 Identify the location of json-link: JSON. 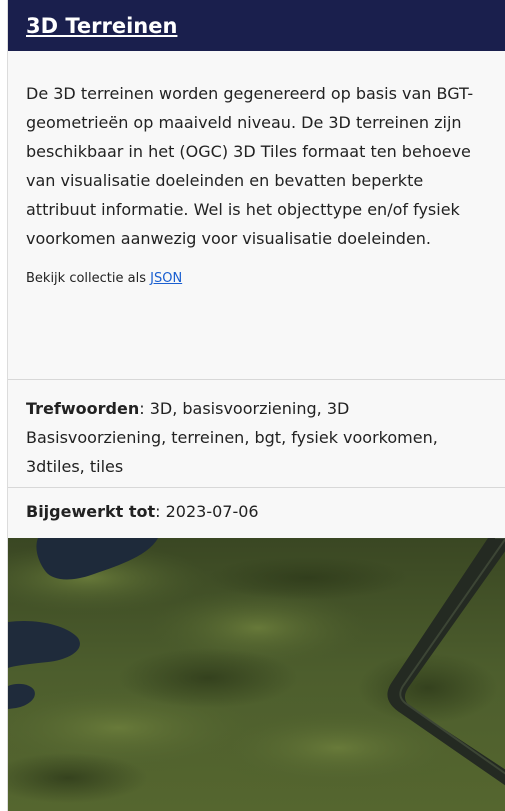
(166, 278).